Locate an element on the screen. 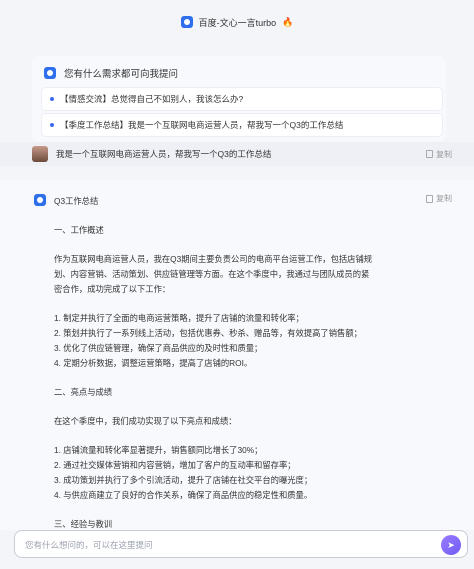 This screenshot has width=474, height=569. user-avatar is located at coordinates (40, 154).